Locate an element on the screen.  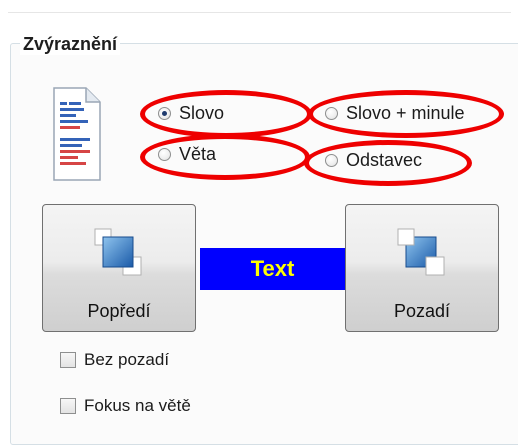
background-color-icon is located at coordinates (421, 252).